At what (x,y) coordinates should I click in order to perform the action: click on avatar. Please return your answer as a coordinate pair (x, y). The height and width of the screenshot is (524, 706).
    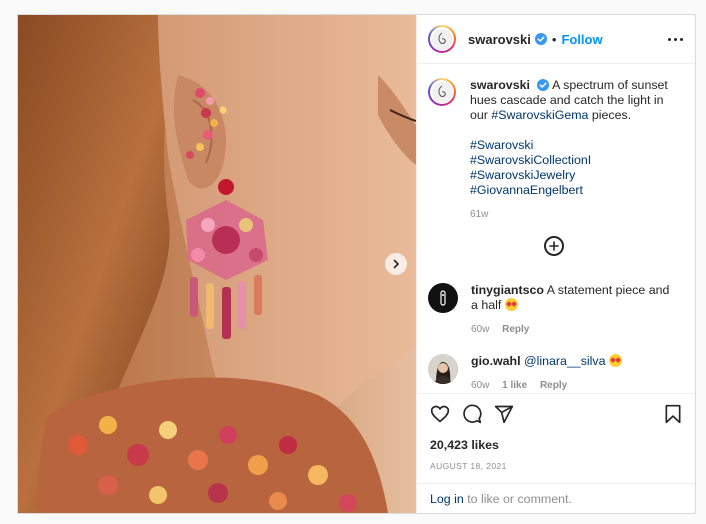
    Looking at the image, I should click on (442, 39).